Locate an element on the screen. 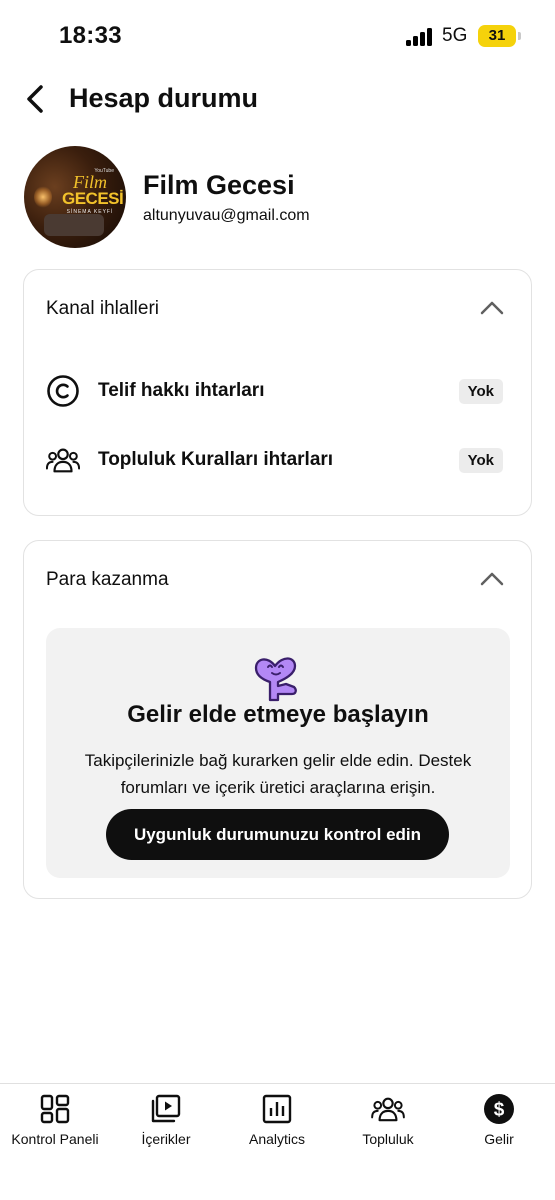  battery-tip is located at coordinates (519, 36).